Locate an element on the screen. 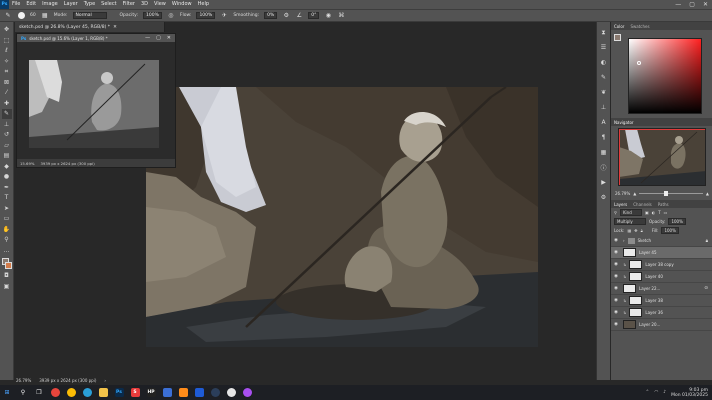 The image size is (712, 400). wifi-icon: ◠ is located at coordinates (656, 392).